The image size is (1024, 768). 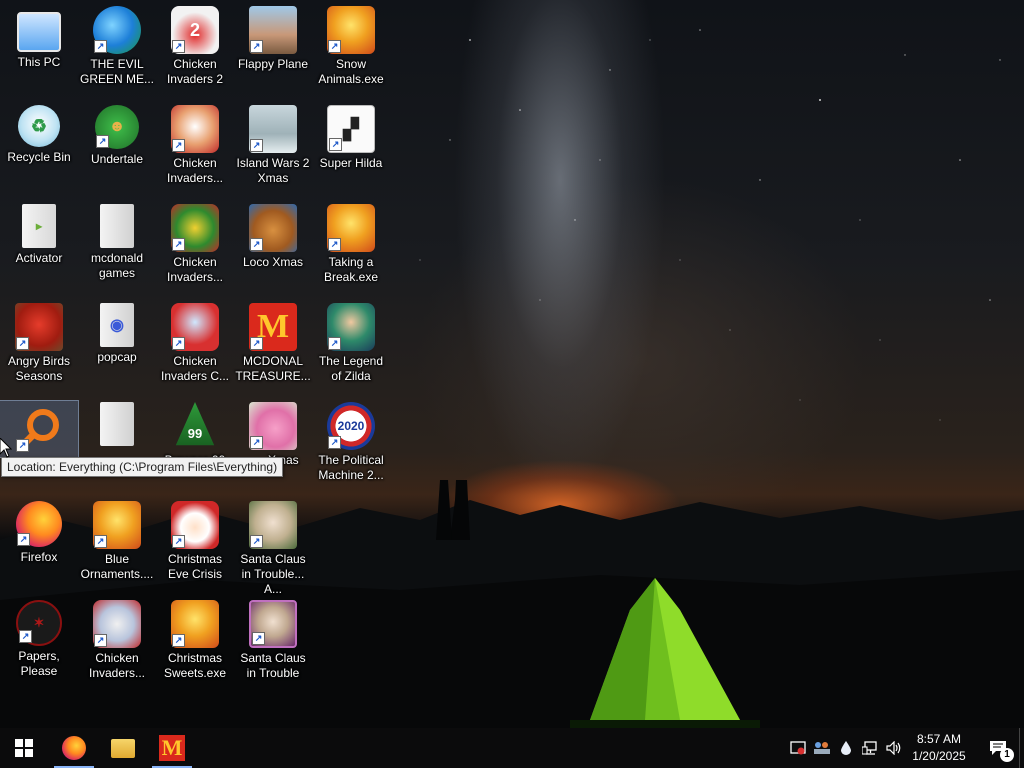 I want to click on desktop-icon-loco-xmas: ↗ Loco Xmas, so click(x=273, y=248).